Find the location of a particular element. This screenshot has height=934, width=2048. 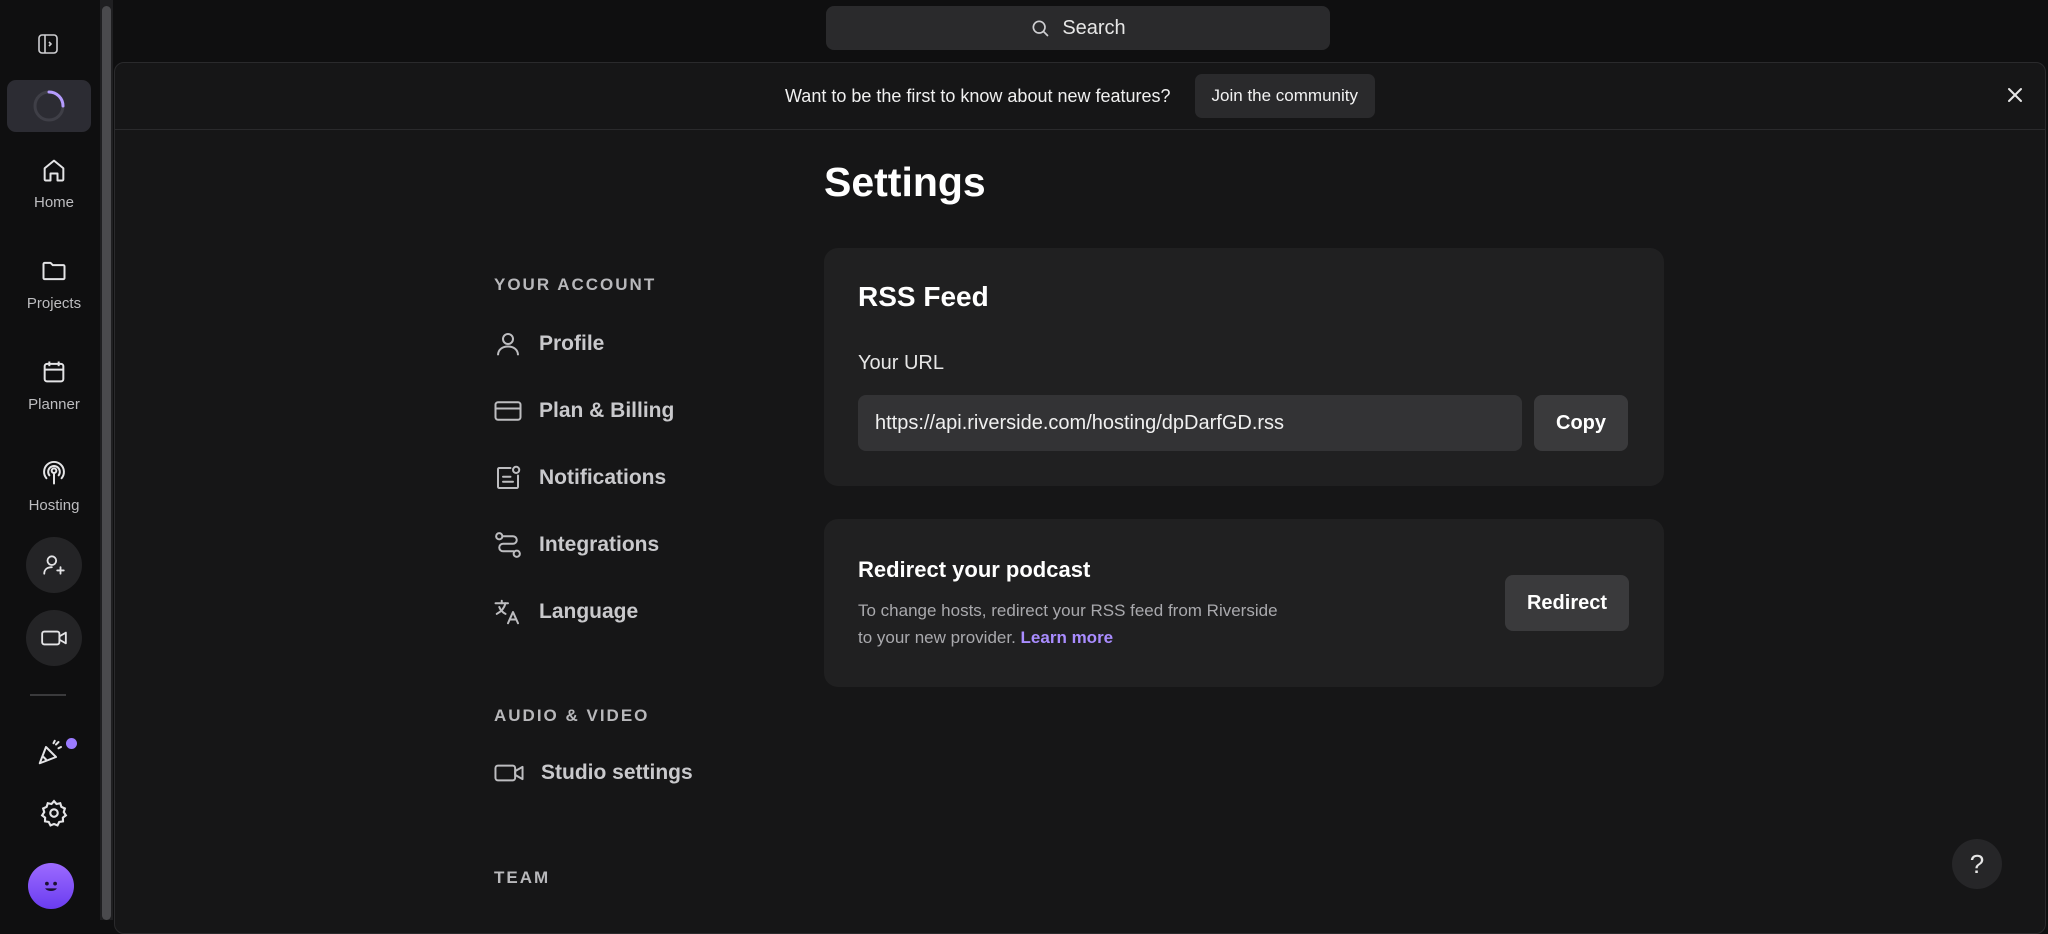

section-heading-your-account: YOUR ACCOUNT is located at coordinates (575, 284).